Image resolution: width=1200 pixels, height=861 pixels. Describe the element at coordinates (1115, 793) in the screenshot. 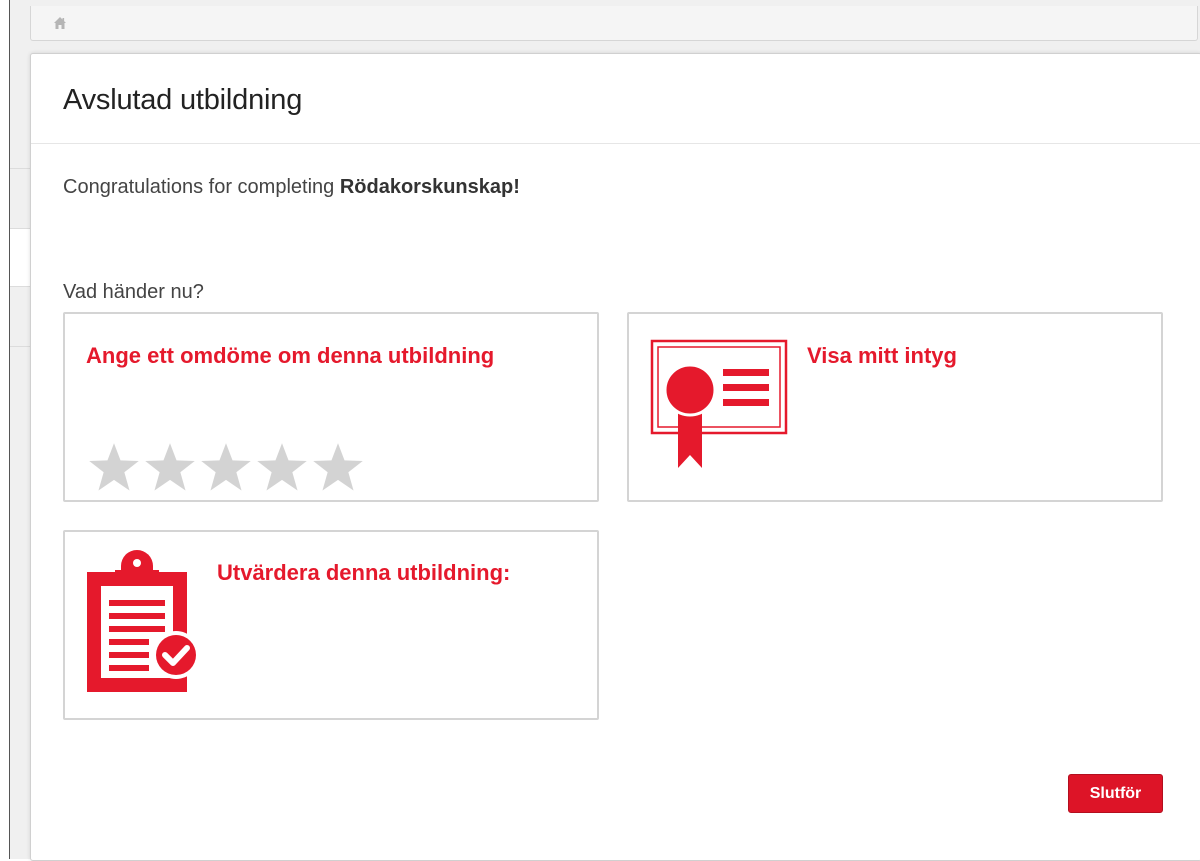

I see `finish-button: Slutför` at that location.